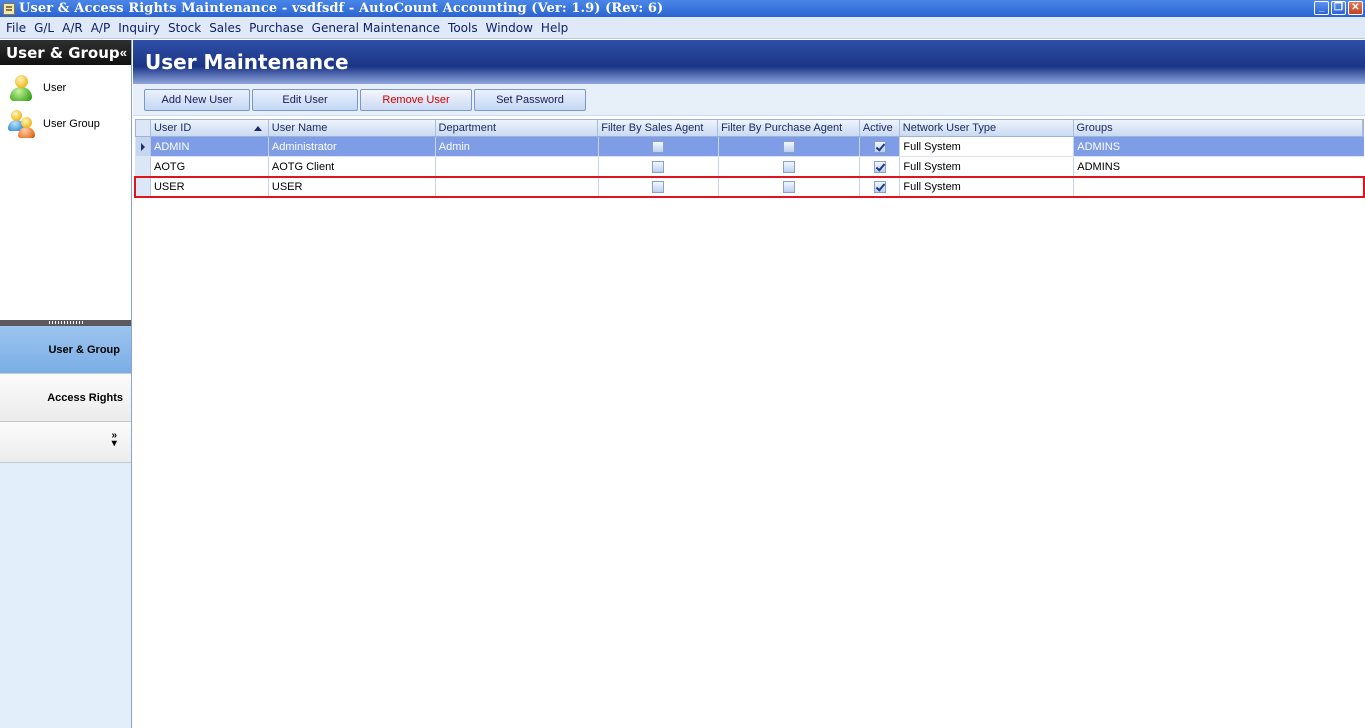  I want to click on sort-ascending-icon, so click(257, 128).